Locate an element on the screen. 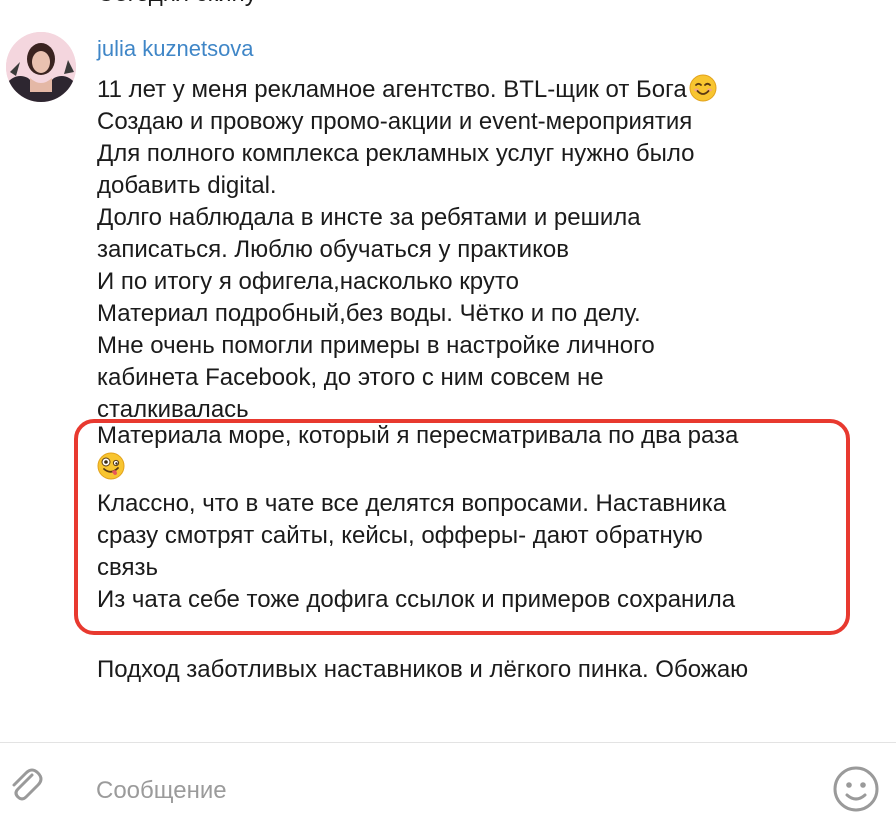  message-line: добавить digital. is located at coordinates (187, 185).